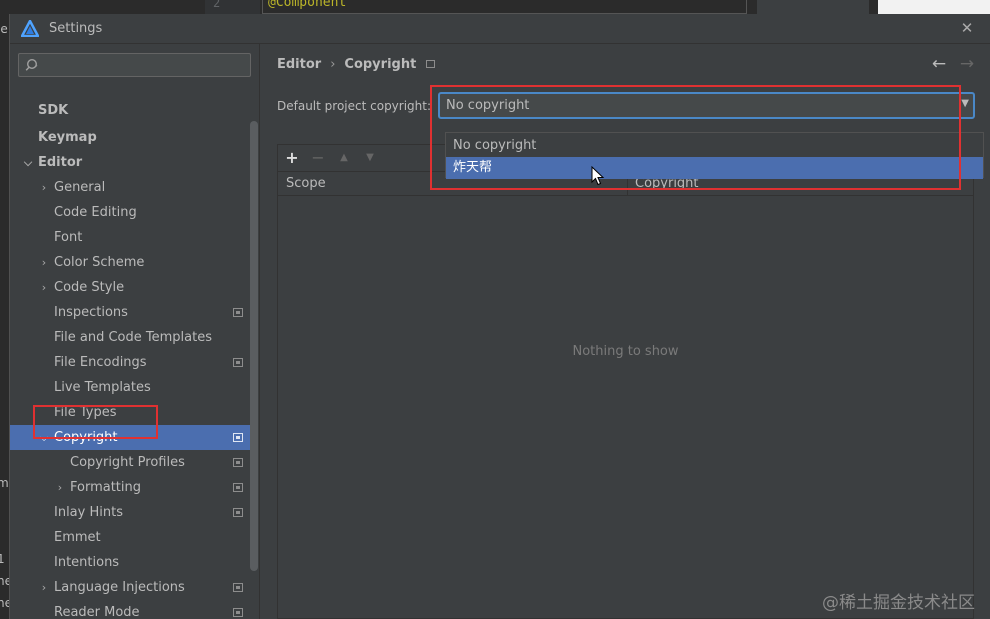 The width and height of the screenshot is (990, 619). What do you see at coordinates (370, 158) in the screenshot?
I see `move-down-icon: ▼` at bounding box center [370, 158].